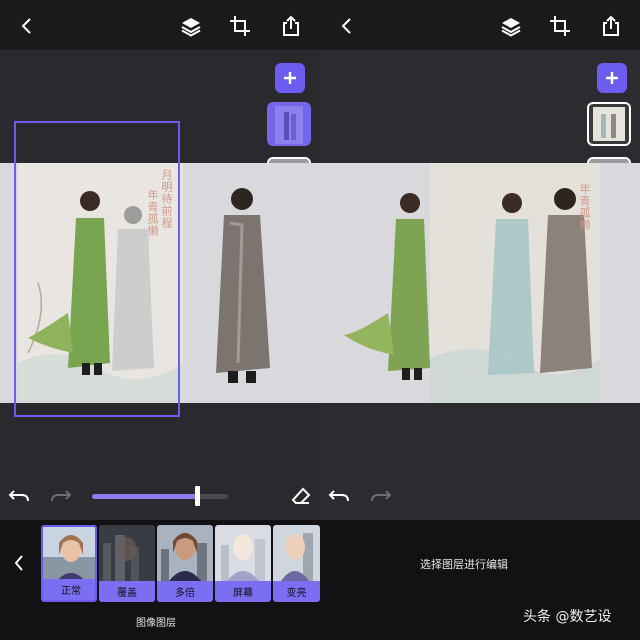 The width and height of the screenshot is (640, 640). What do you see at coordinates (296, 591) in the screenshot?
I see `blend-mode-label: 变亮` at bounding box center [296, 591].